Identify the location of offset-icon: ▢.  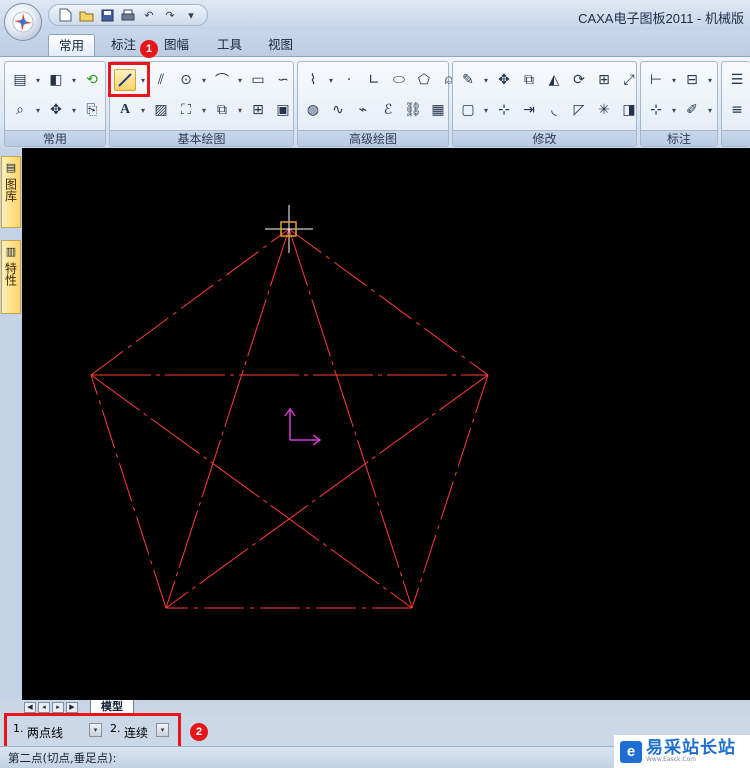
(468, 110).